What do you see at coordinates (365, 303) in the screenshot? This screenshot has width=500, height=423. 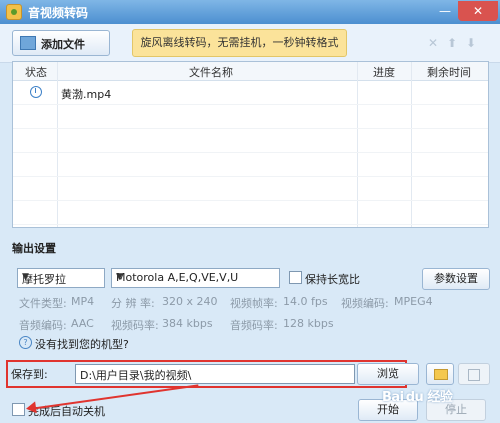 I see `video-codec-label: 视频编码:` at bounding box center [365, 303].